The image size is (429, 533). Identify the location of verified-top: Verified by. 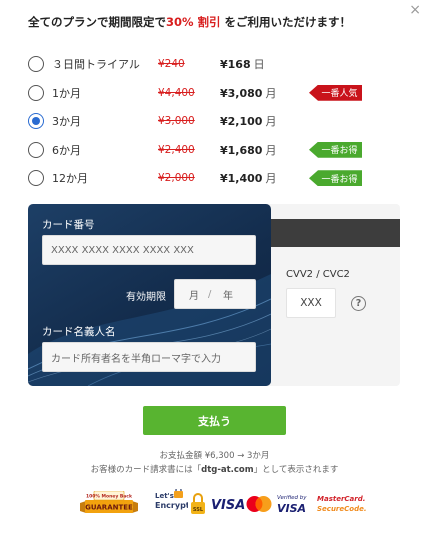
(292, 498).